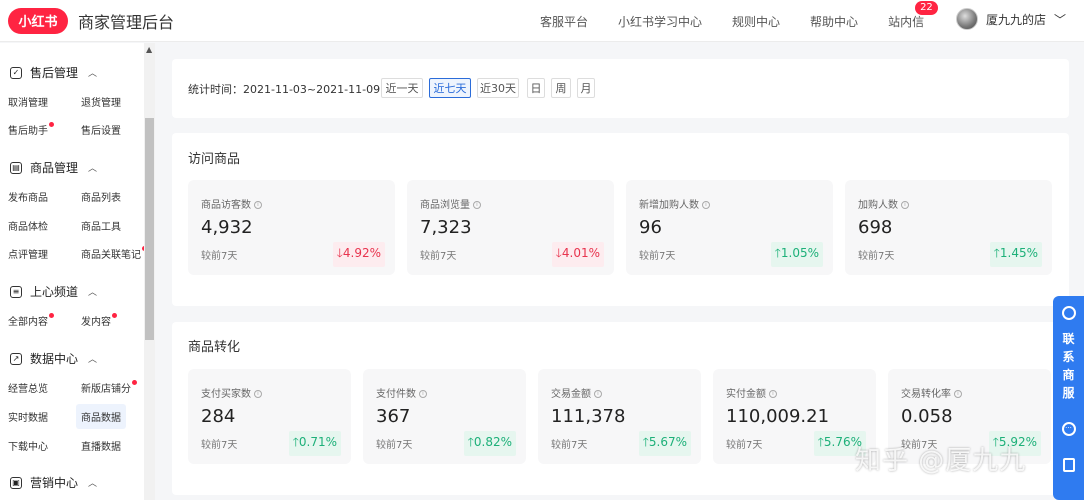 The height and width of the screenshot is (500, 1084). What do you see at coordinates (450, 203) in the screenshot?
I see `metric-label: 商品浏览量 i` at bounding box center [450, 203].